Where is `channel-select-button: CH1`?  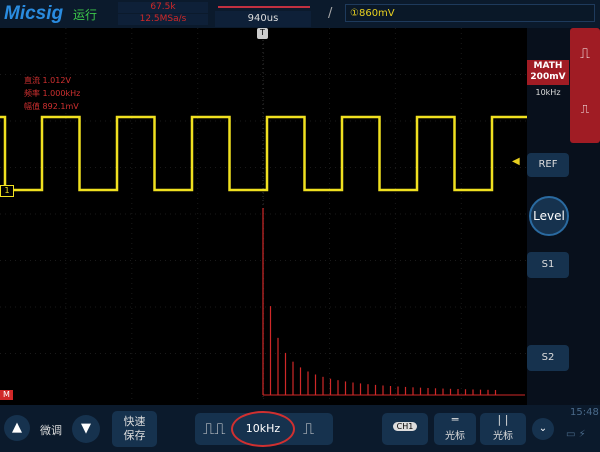 channel-select-button: CH1 is located at coordinates (405, 429).